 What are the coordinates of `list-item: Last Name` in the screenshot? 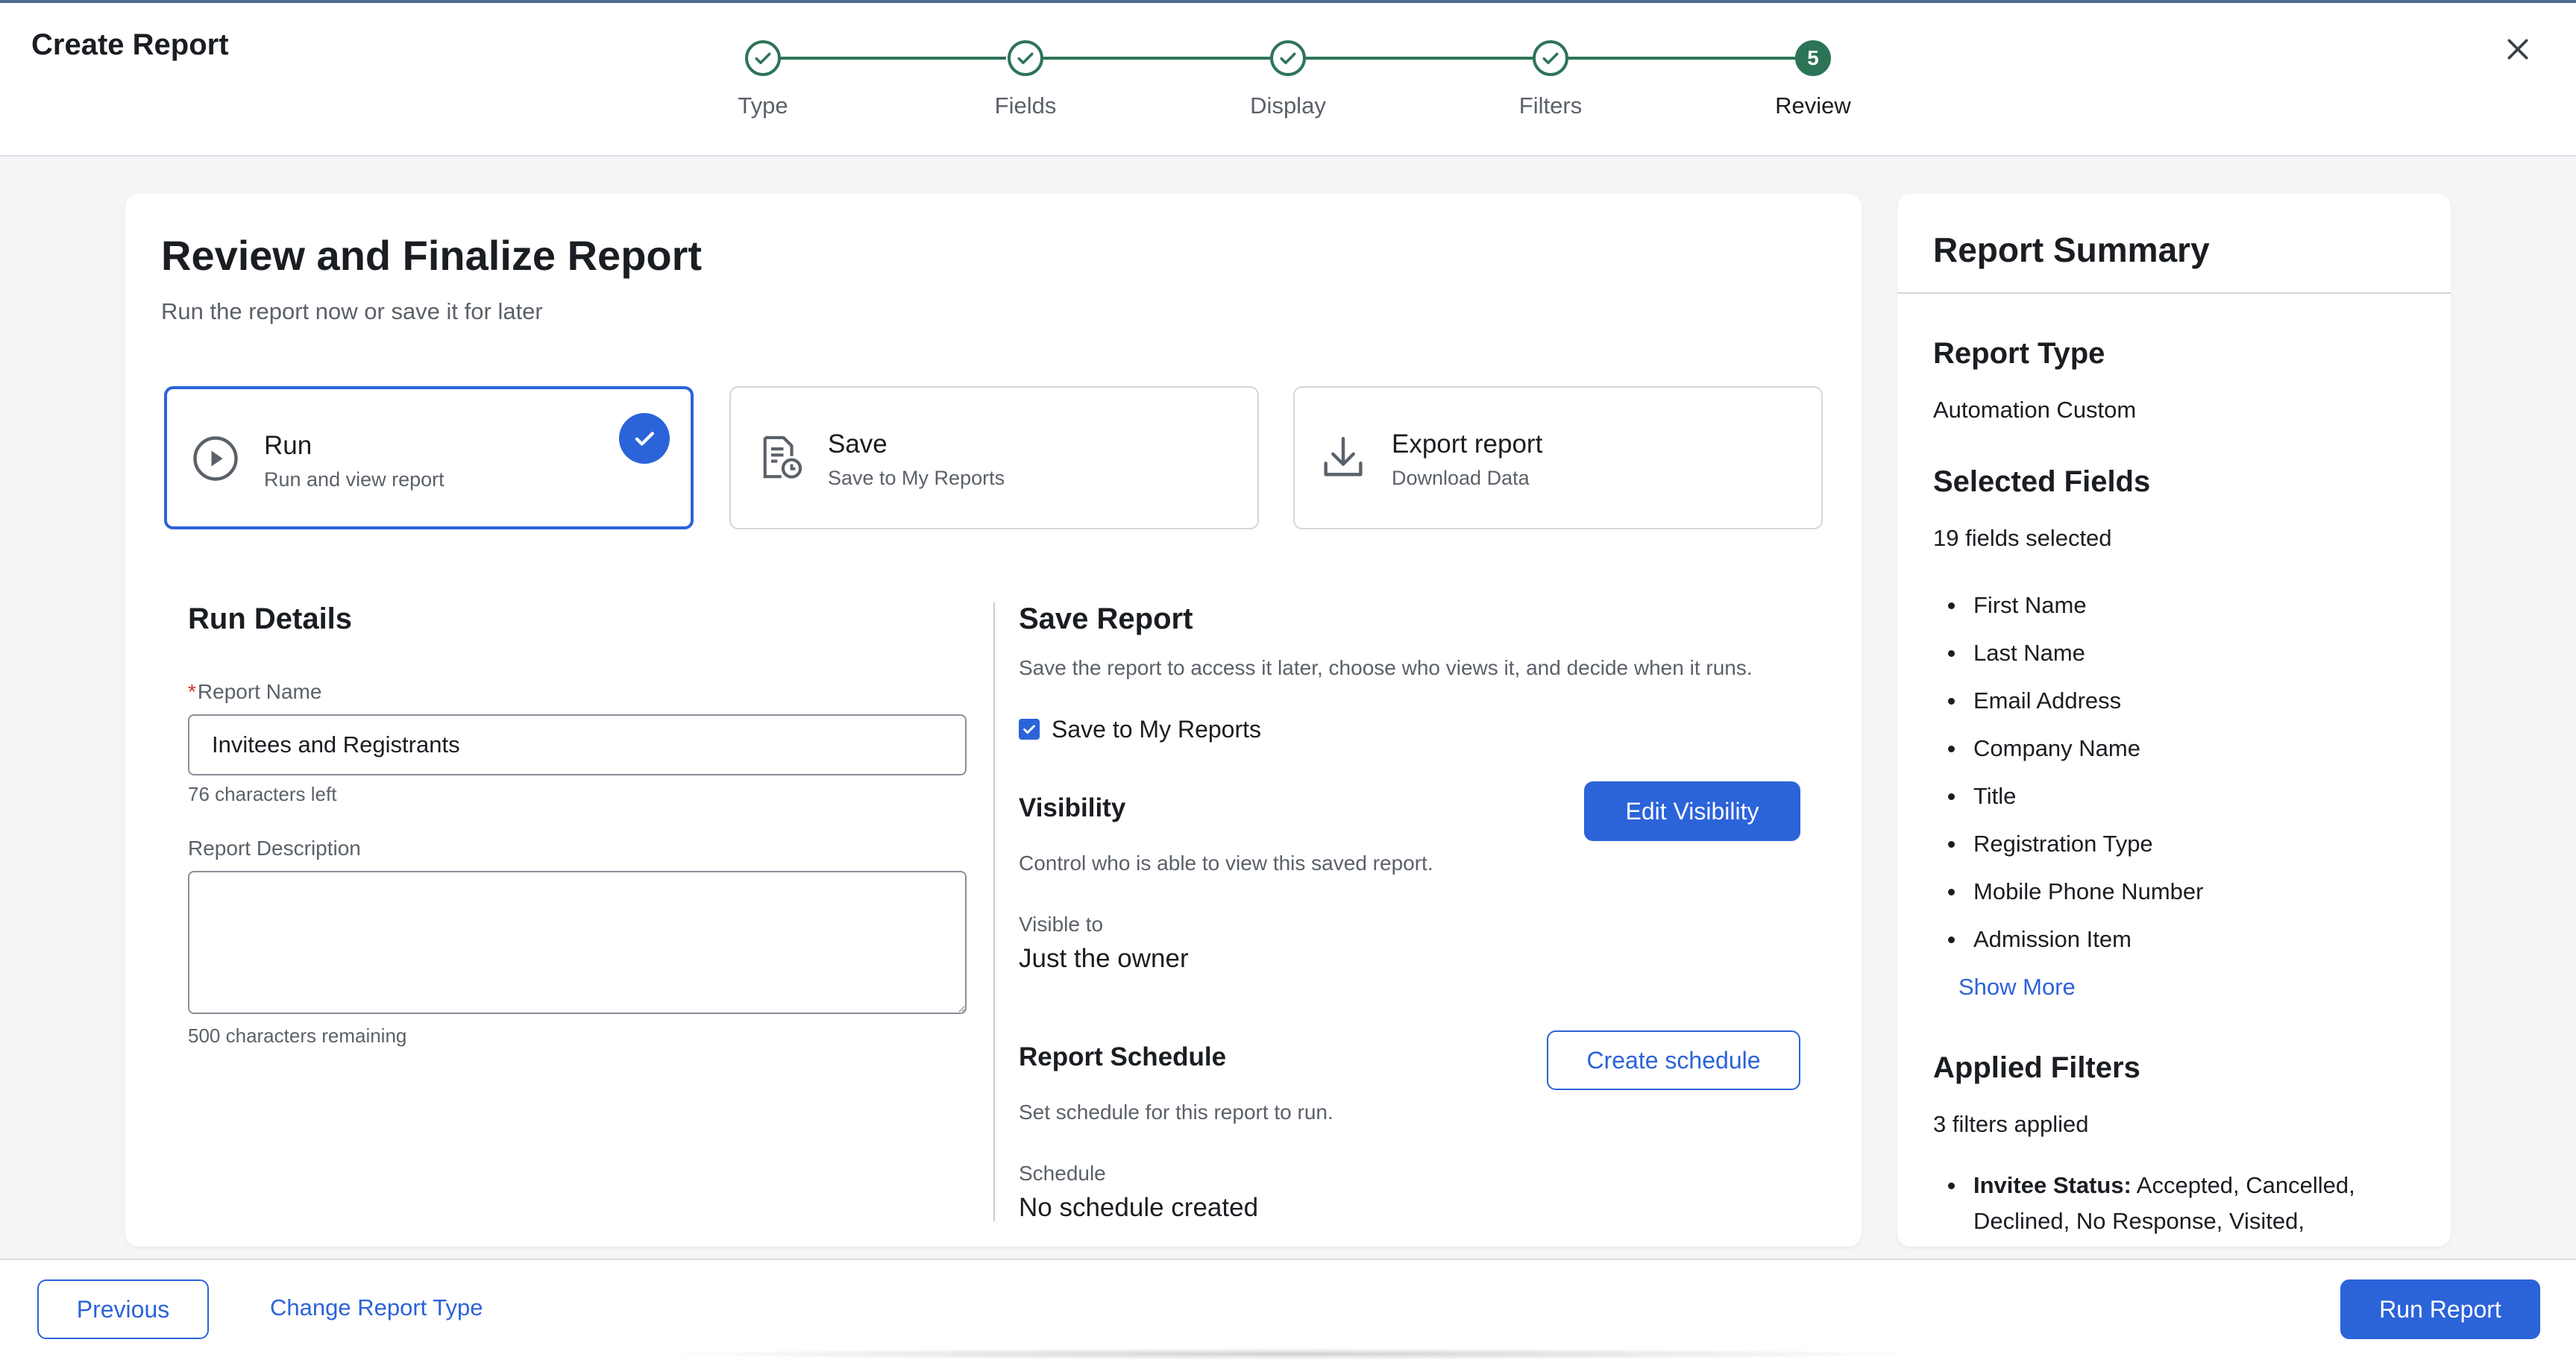 It's located at (2184, 653).